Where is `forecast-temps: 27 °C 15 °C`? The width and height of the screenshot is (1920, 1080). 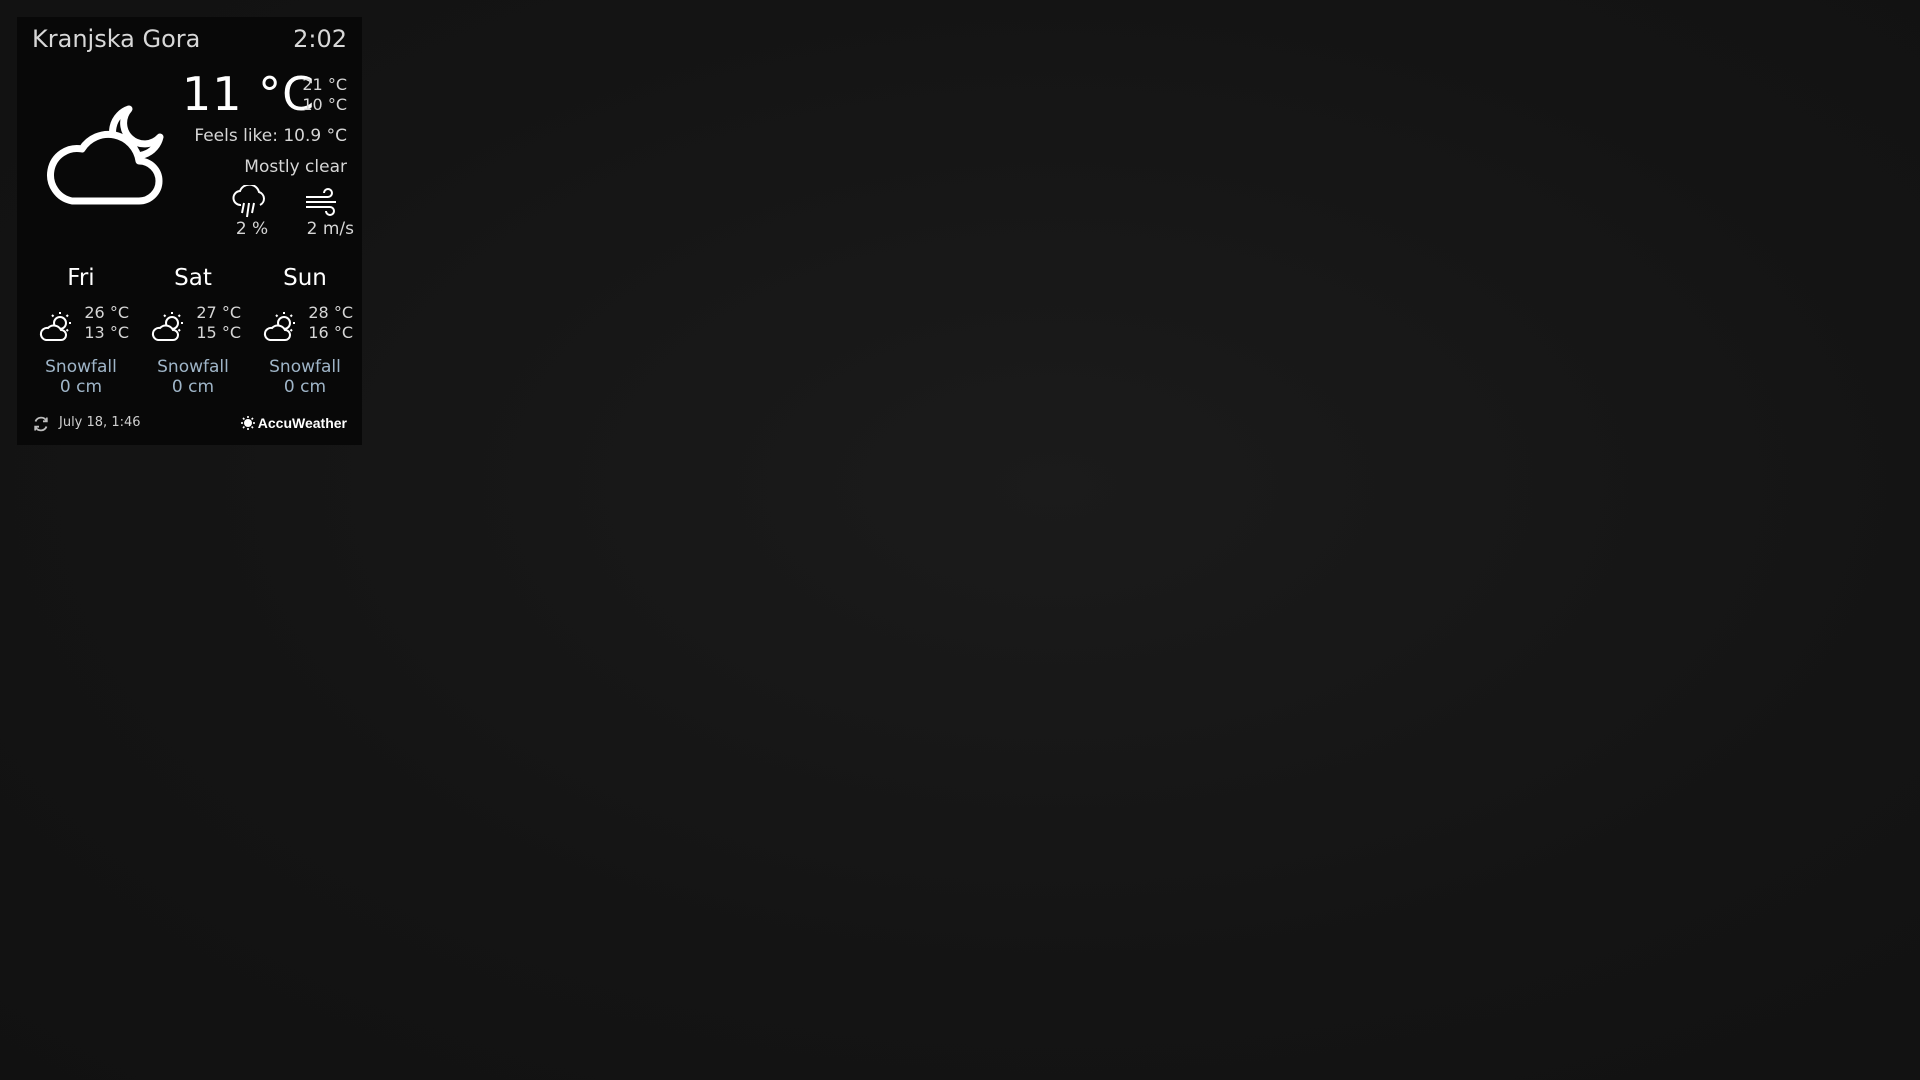
forecast-temps: 27 °C 15 °C is located at coordinates (218, 323).